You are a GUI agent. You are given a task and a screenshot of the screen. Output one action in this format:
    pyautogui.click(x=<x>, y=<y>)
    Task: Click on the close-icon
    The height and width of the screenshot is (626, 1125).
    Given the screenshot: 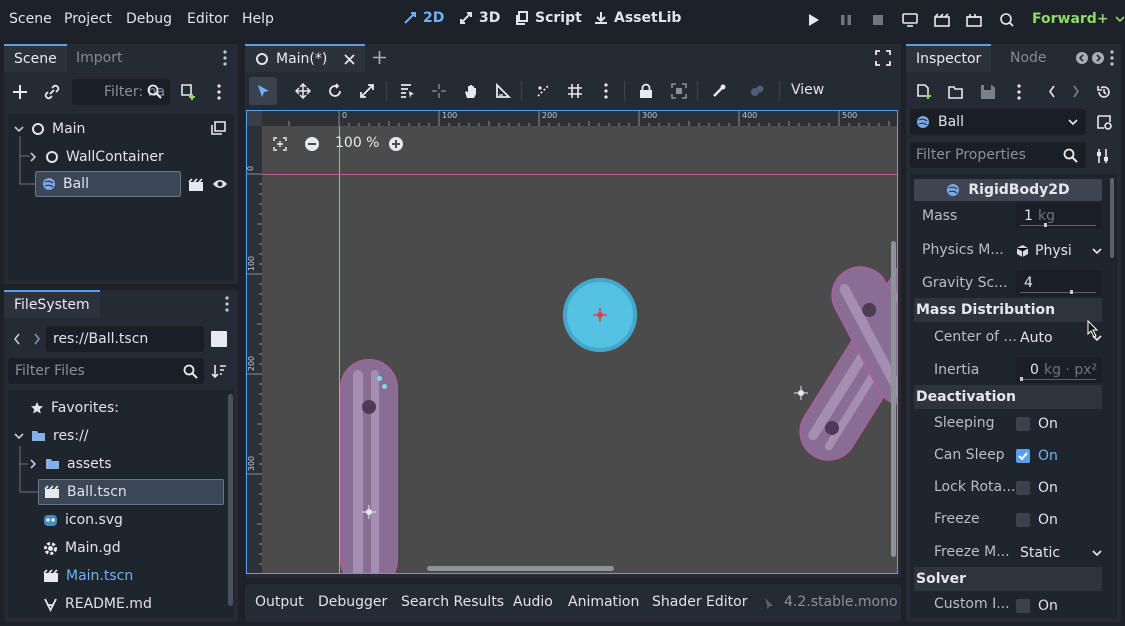 What is the action you would take?
    pyautogui.click(x=349, y=59)
    